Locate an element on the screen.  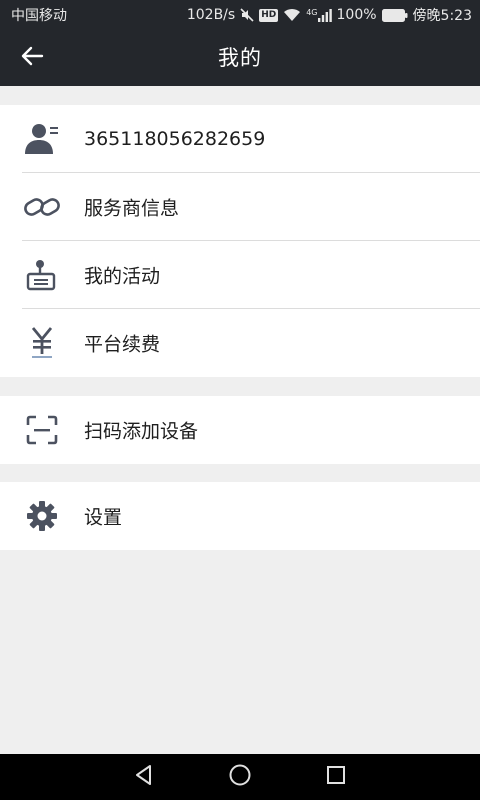
title-bar: 我的 is located at coordinates (240, 58).